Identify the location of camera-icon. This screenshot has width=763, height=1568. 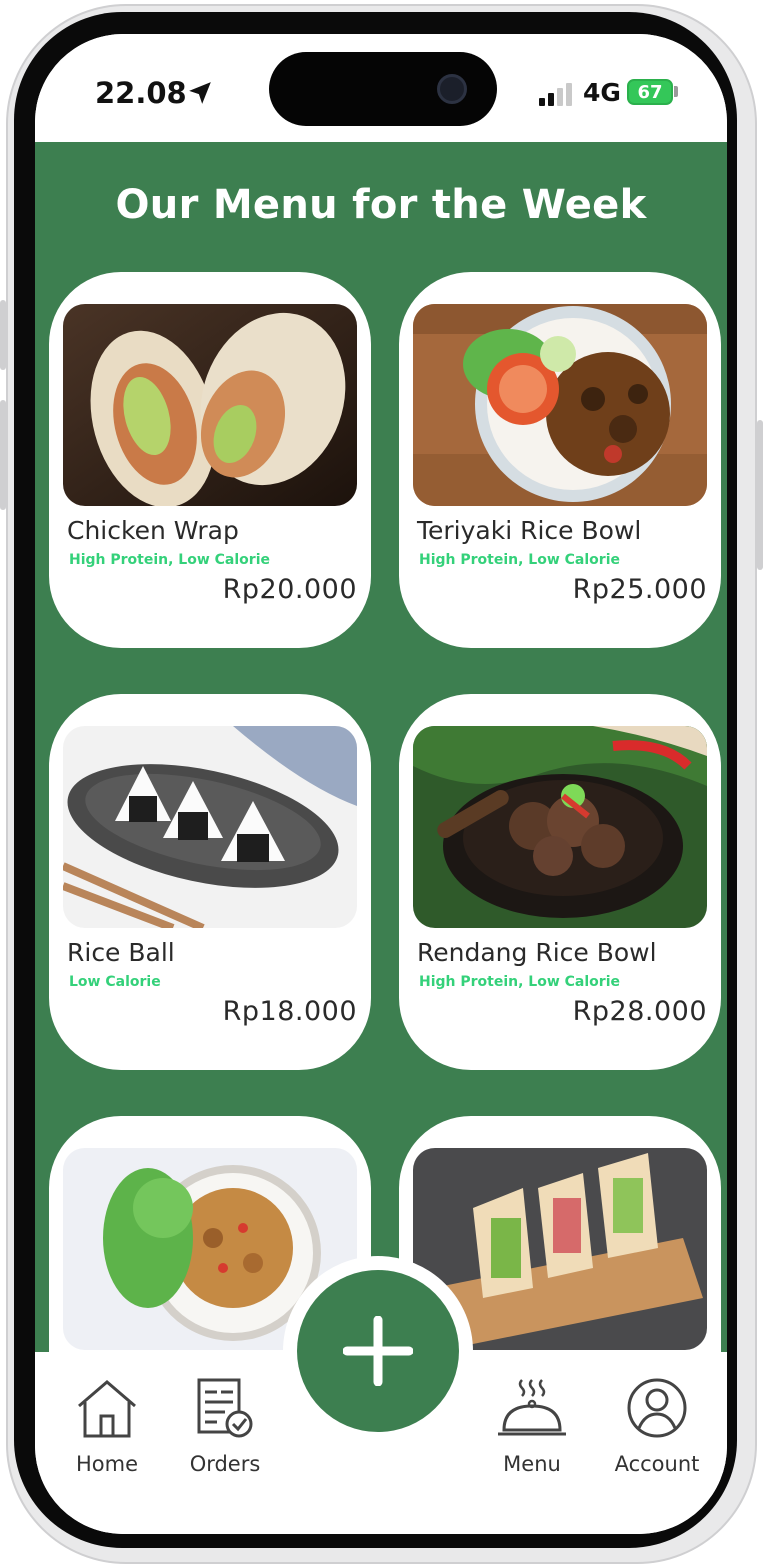
(452, 89).